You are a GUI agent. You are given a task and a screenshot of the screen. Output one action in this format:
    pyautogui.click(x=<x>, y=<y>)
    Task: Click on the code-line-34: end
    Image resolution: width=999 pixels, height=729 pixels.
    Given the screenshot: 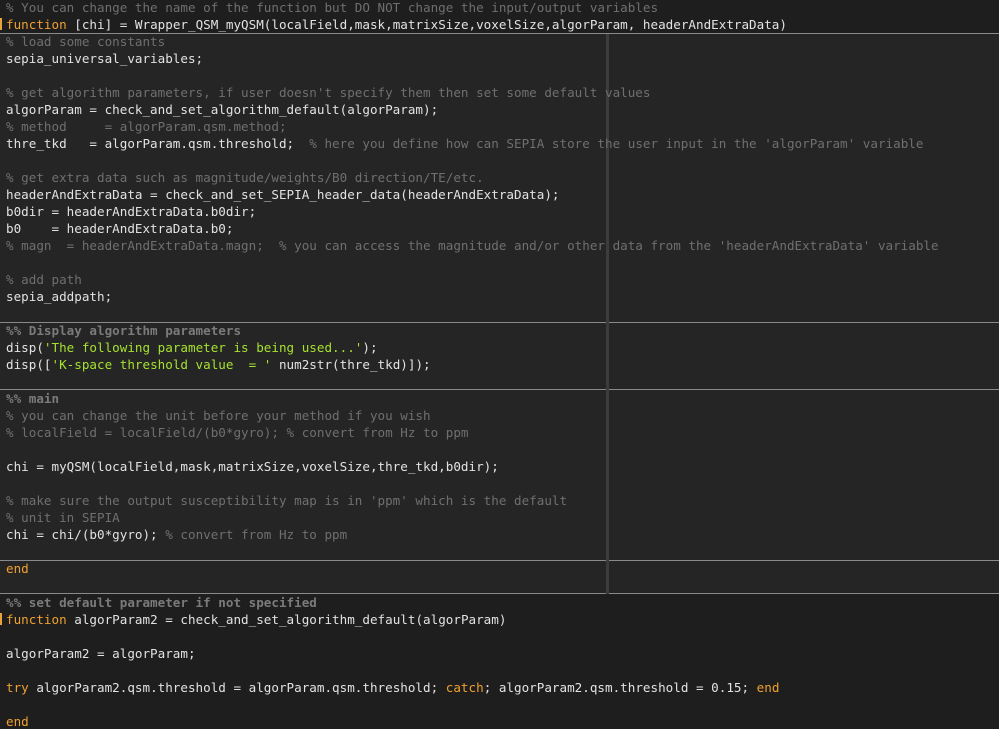 What is the action you would take?
    pyautogui.click(x=17, y=568)
    